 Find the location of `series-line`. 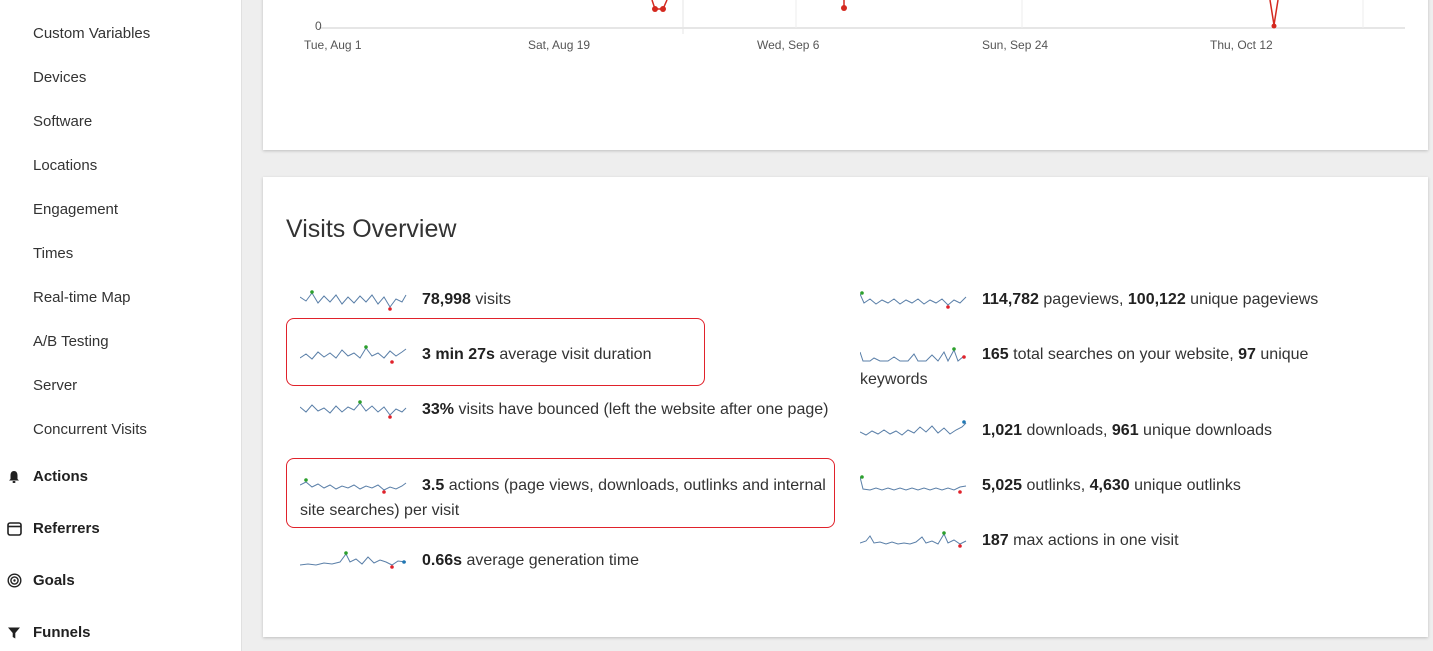

series-line is located at coordinates (1274, 13).